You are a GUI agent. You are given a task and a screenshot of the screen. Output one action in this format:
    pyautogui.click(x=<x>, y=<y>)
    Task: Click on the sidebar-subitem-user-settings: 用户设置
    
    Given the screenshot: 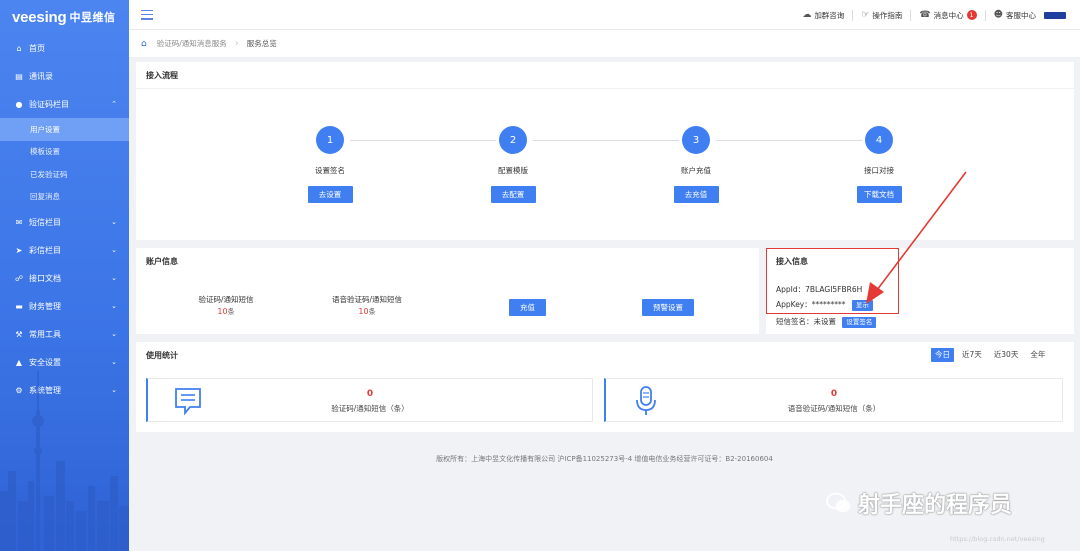 What is the action you would take?
    pyautogui.click(x=64, y=129)
    